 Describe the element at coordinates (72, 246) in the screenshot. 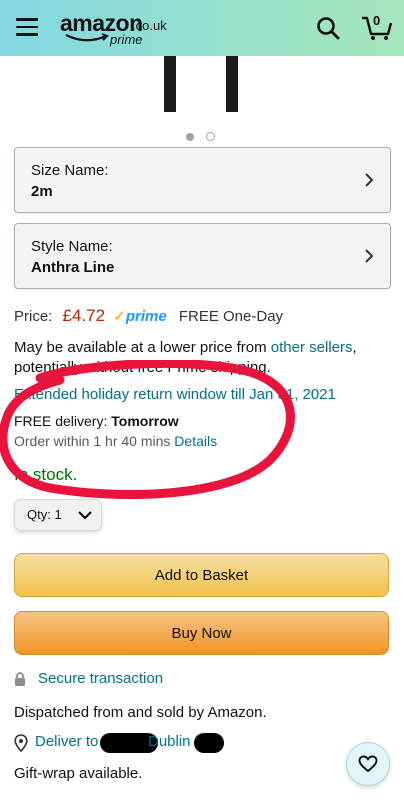

I see `style-selector-label: Style Name:` at that location.